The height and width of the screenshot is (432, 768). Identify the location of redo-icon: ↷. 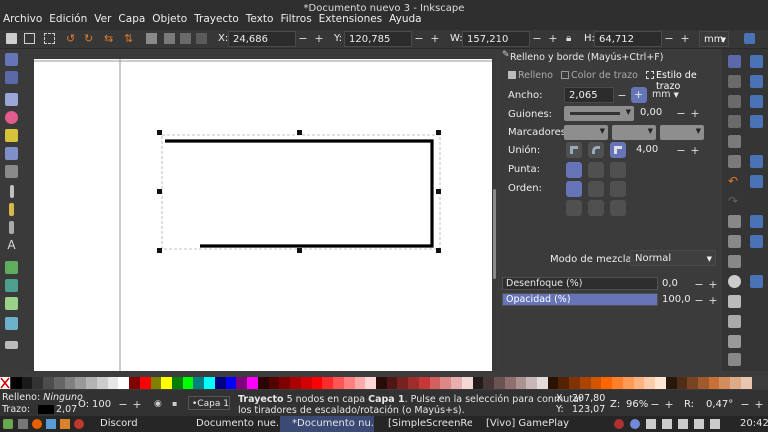
(734, 201).